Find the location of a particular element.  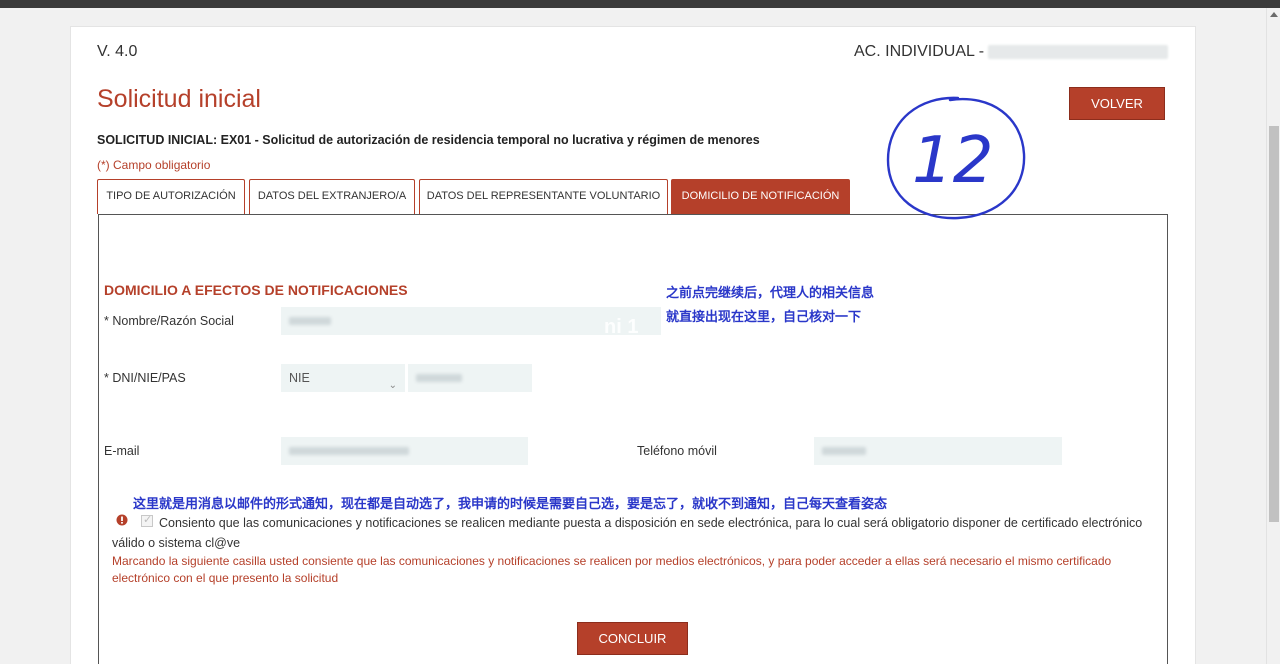

phone-input is located at coordinates (938, 451).